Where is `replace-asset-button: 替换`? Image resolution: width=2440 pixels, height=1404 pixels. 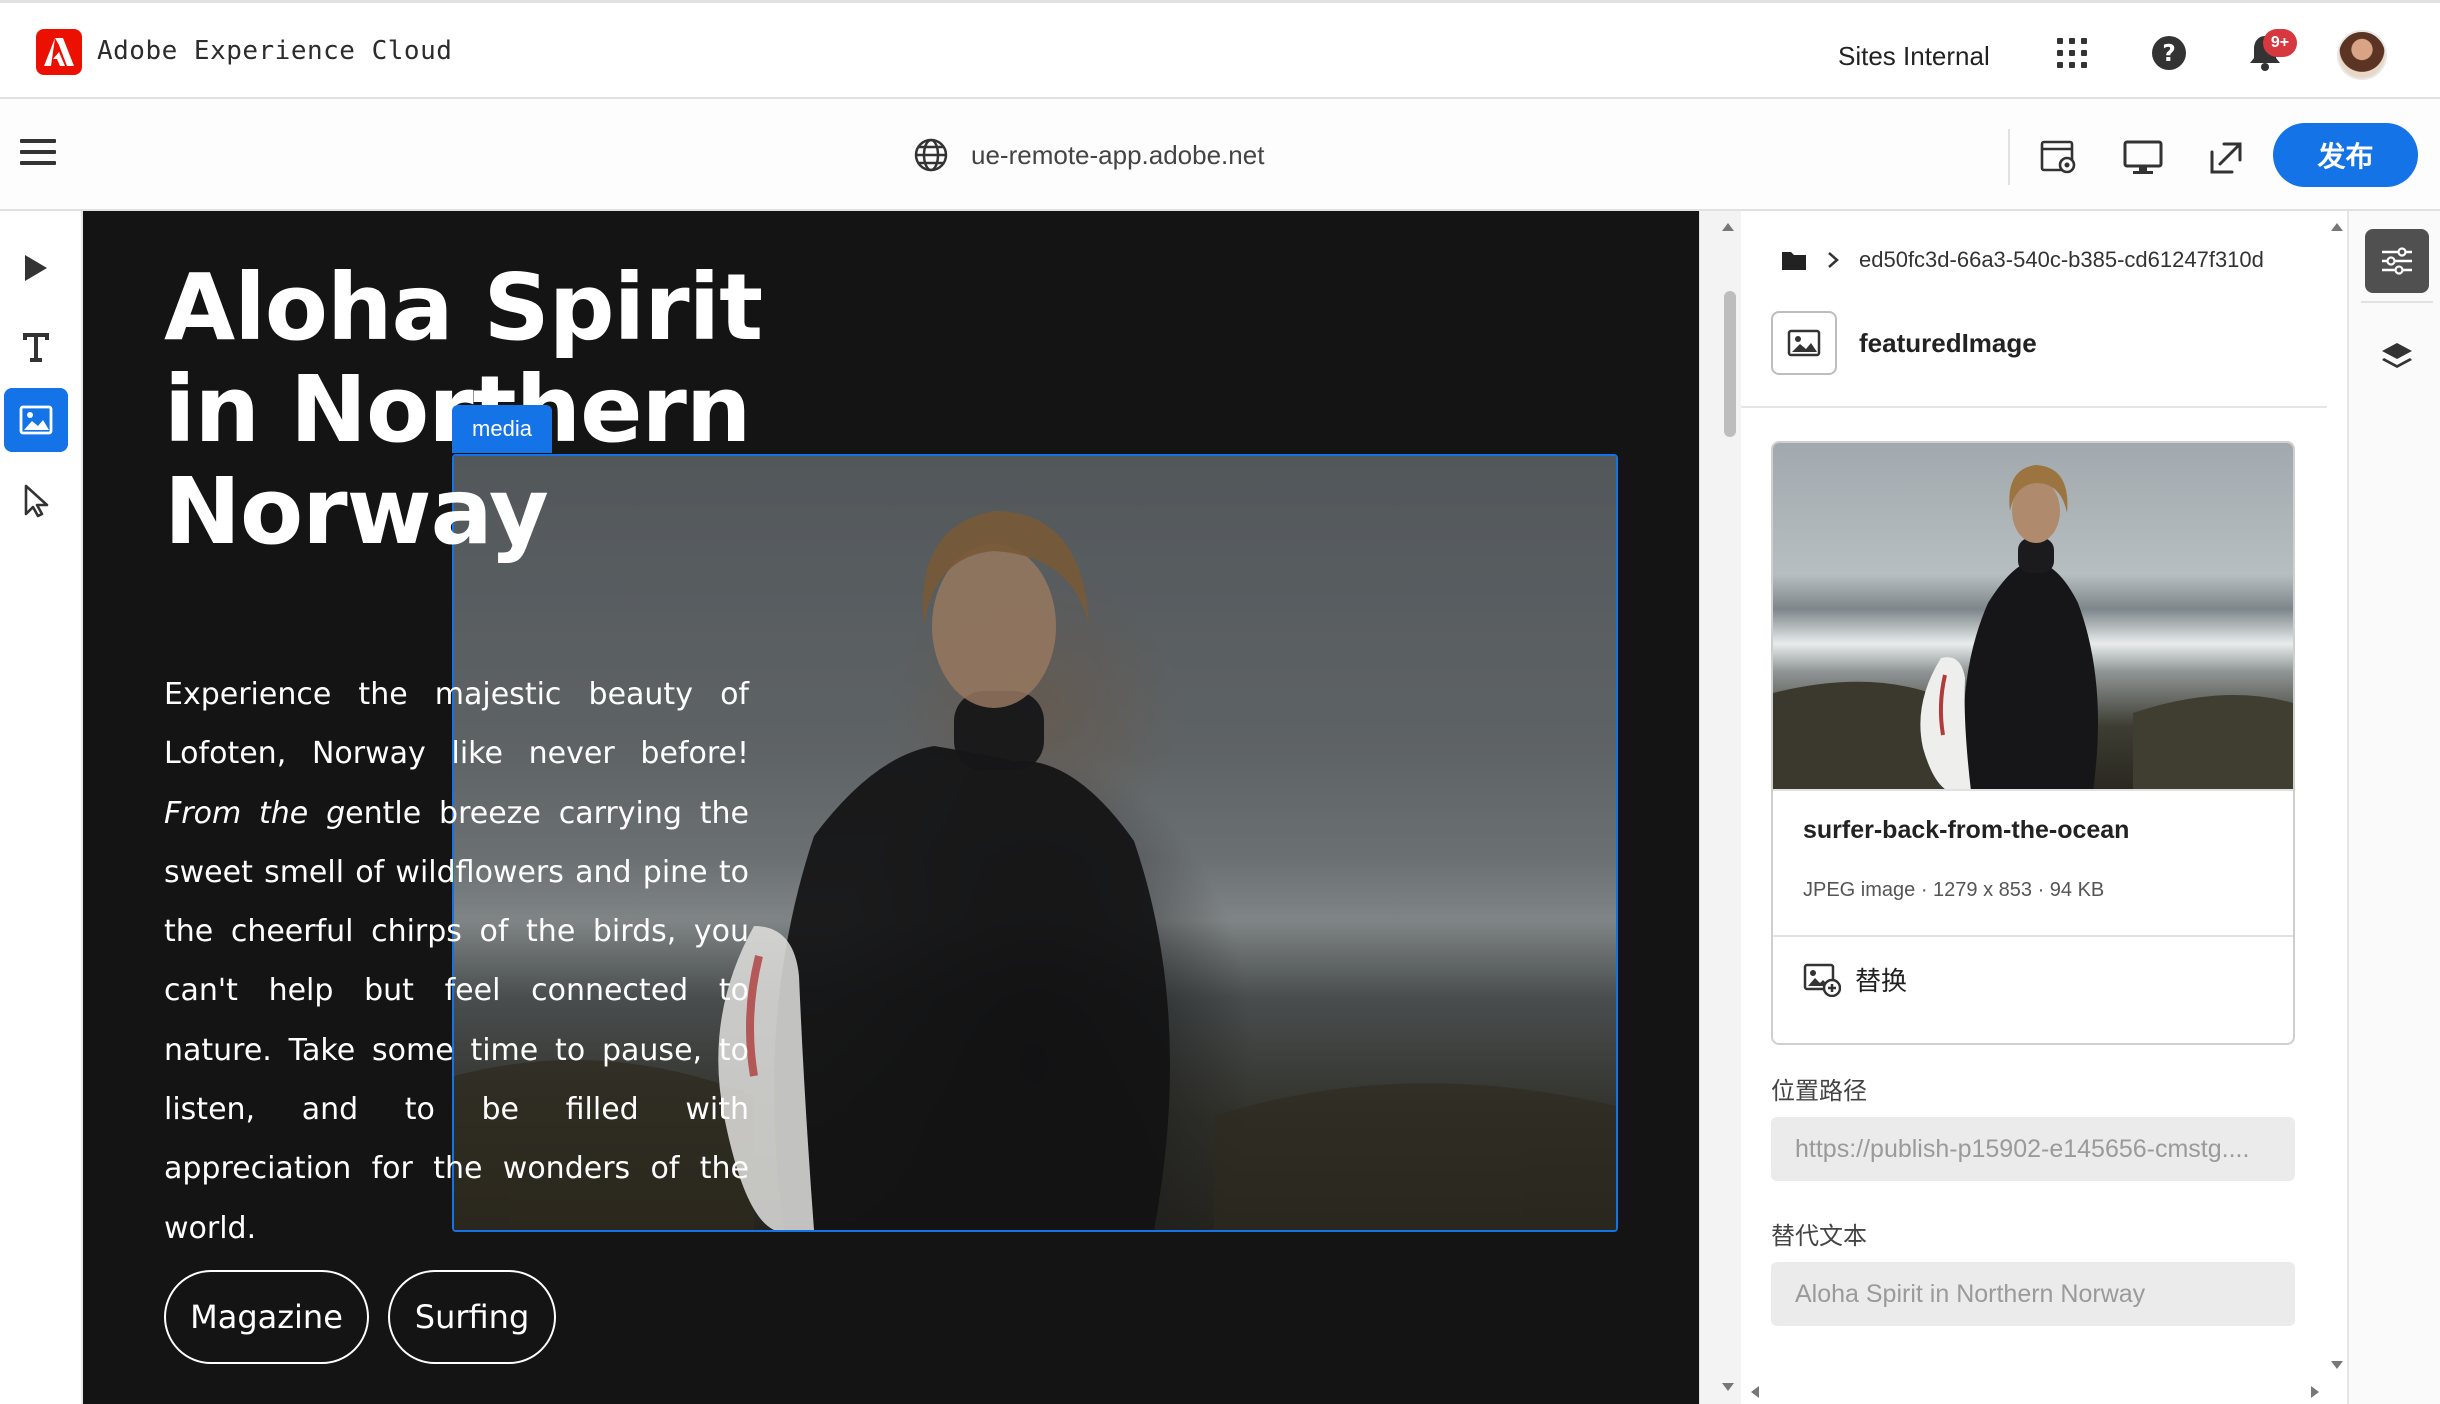 replace-asset-button: 替换 is located at coordinates (1855, 979).